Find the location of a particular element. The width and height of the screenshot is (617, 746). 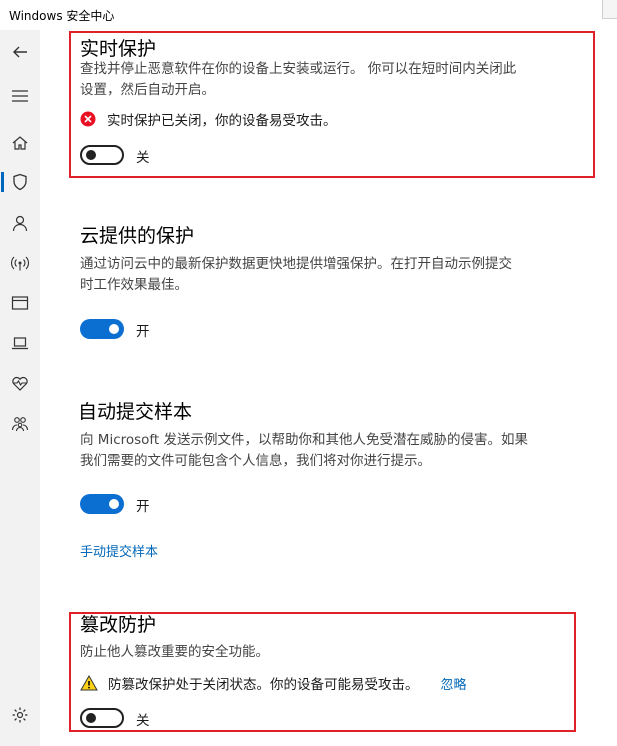

cloud-protection-toggle-label: 开 is located at coordinates (143, 332).